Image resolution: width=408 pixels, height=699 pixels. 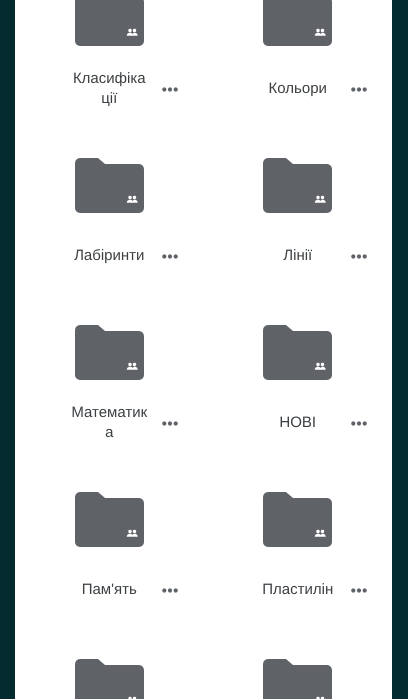 I want to click on folder-name: Лінії, so click(x=298, y=256).